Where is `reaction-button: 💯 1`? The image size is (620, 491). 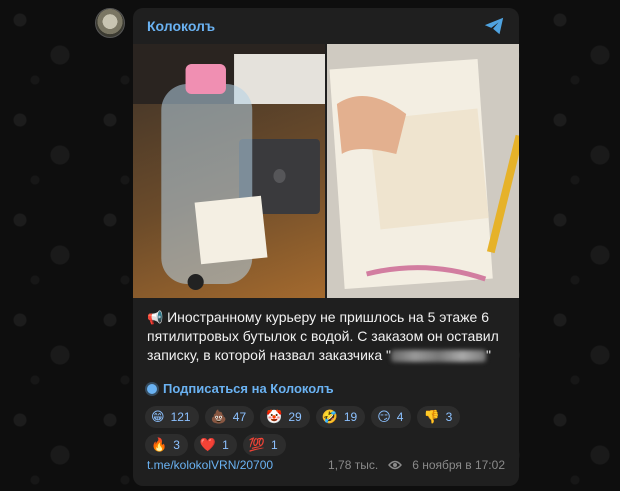 reaction-button: 💯 1 is located at coordinates (264, 445).